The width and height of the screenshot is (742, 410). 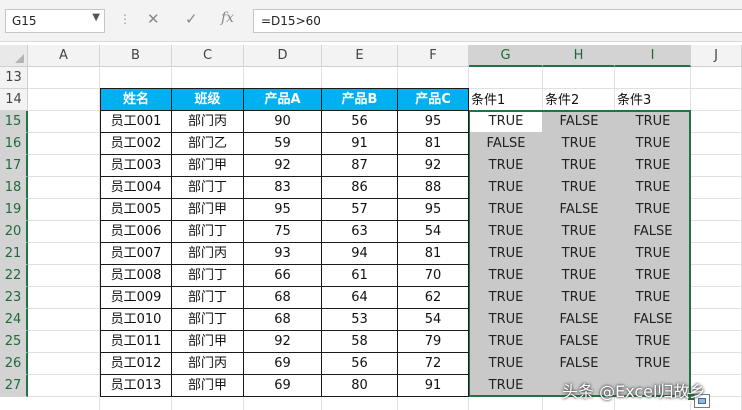 I want to click on table-header-cell: 产品A, so click(x=283, y=99).